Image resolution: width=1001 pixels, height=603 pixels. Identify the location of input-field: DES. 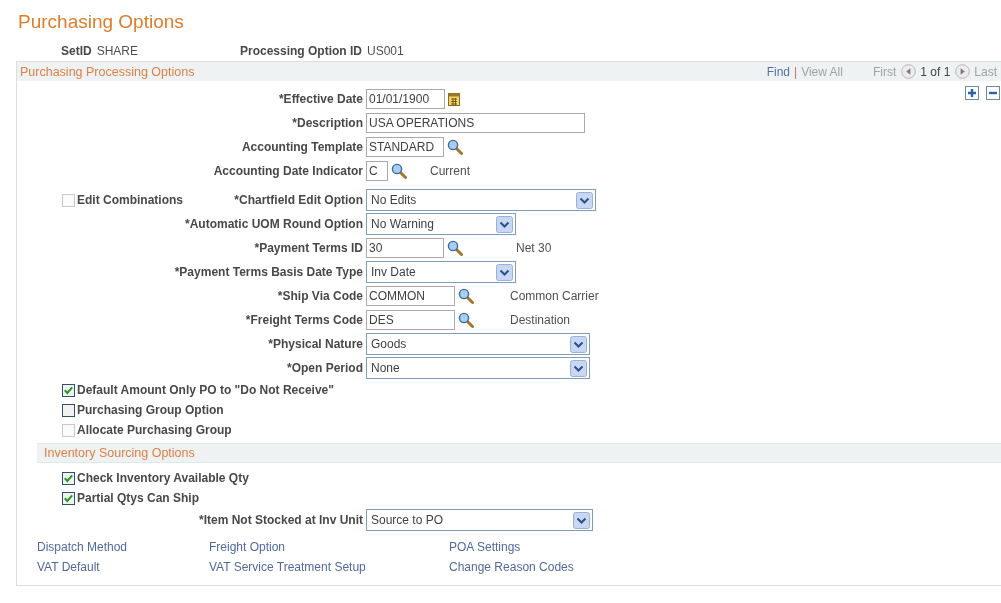
(410, 320).